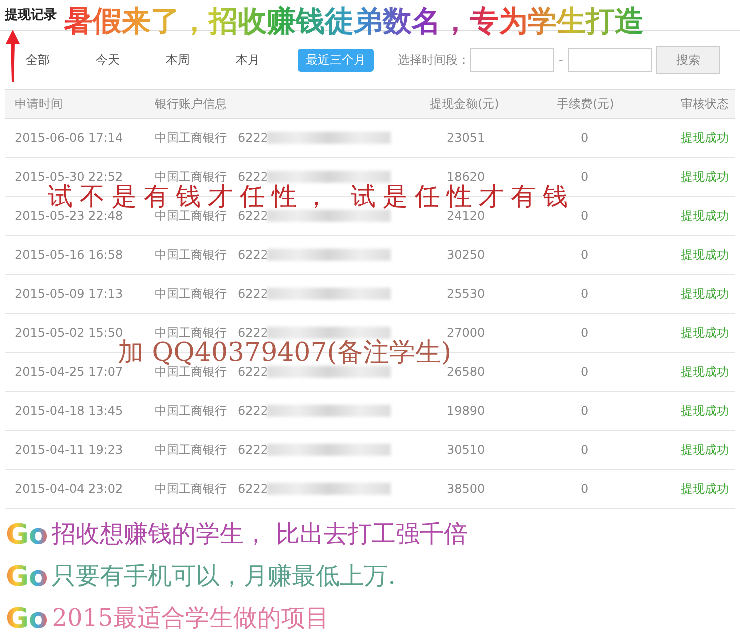 The height and width of the screenshot is (642, 740). What do you see at coordinates (69, 216) in the screenshot?
I see `table-cell: 2015-05-23 22:48` at bounding box center [69, 216].